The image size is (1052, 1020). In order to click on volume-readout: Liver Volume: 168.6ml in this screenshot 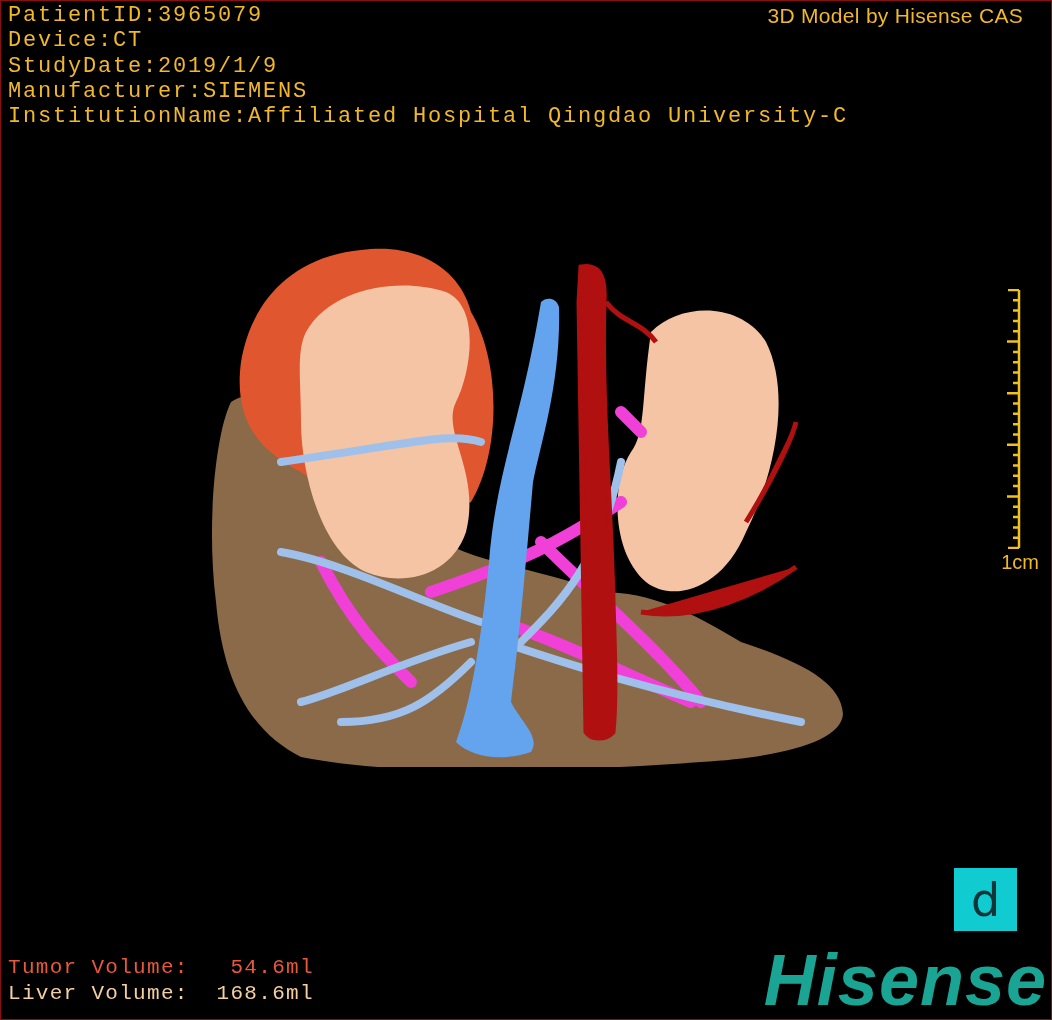, I will do `click(161, 994)`.